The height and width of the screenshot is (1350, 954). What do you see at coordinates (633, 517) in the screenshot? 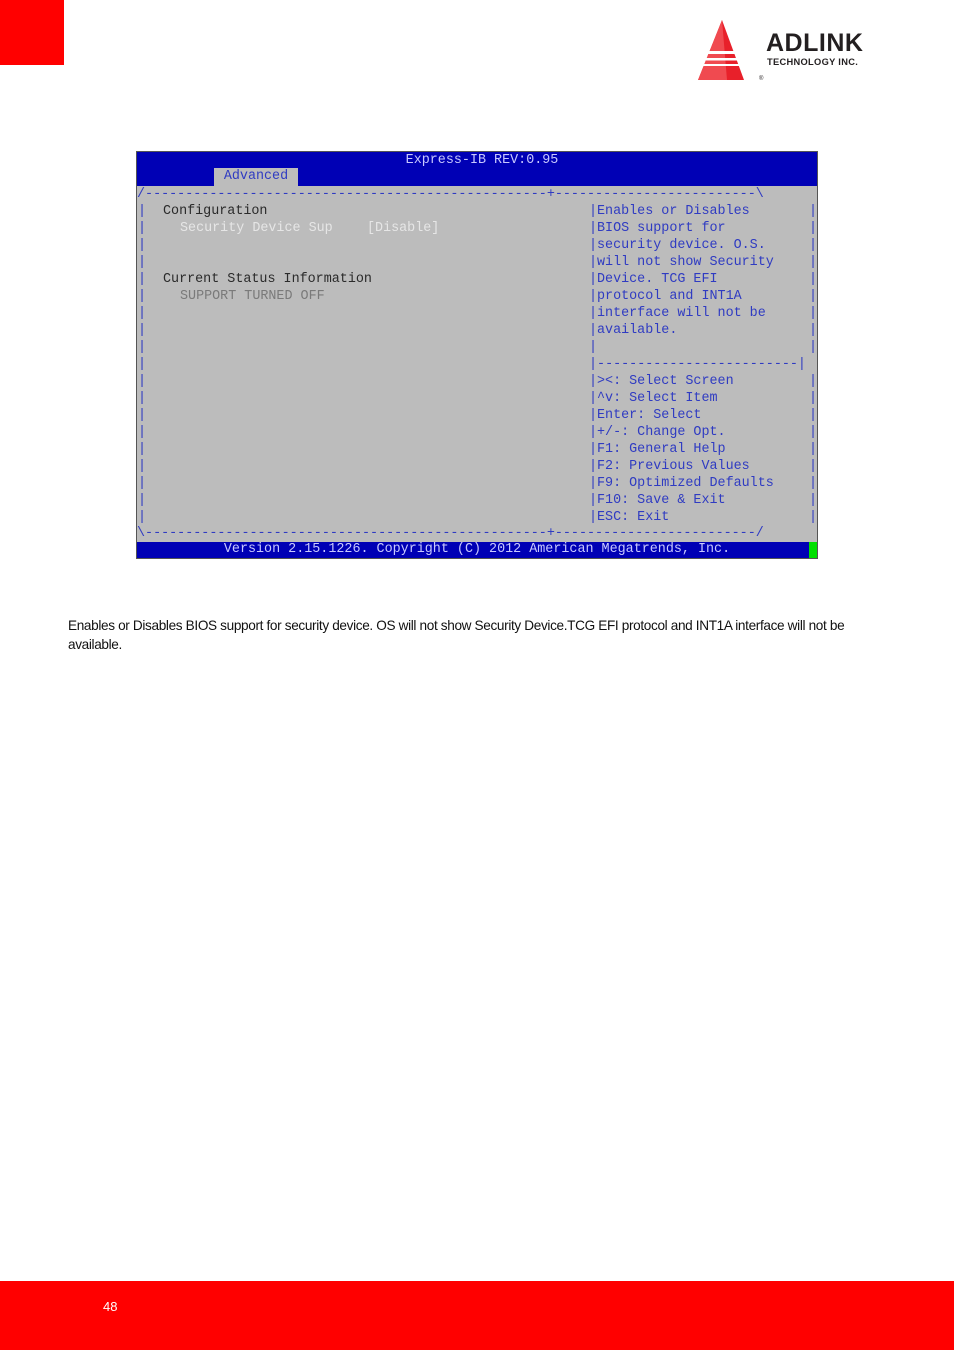
I see `key-help-exit: ESC: Exit` at bounding box center [633, 517].